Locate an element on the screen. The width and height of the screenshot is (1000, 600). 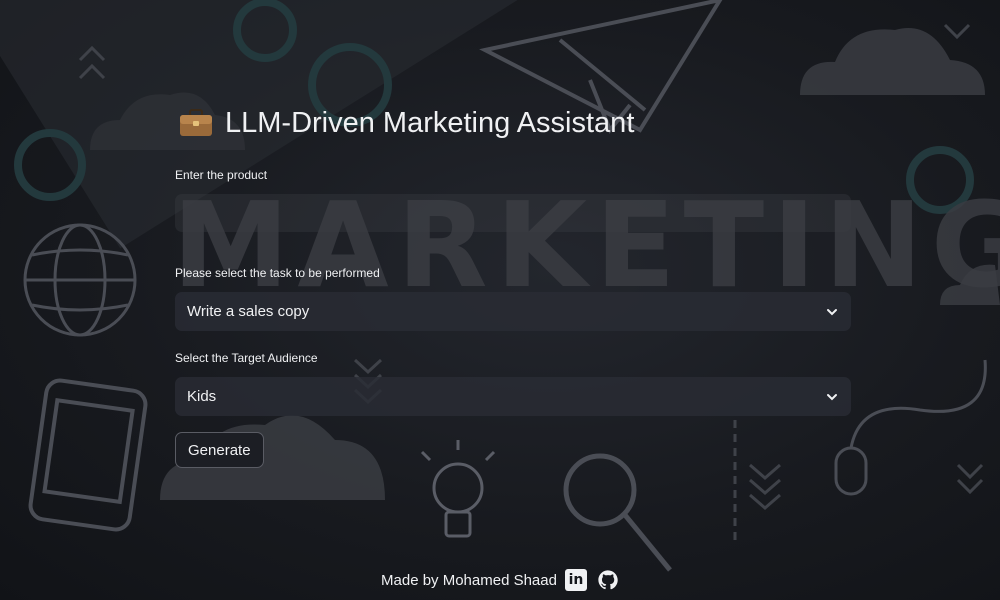
audience-select-value: Kids is located at coordinates (202, 396).